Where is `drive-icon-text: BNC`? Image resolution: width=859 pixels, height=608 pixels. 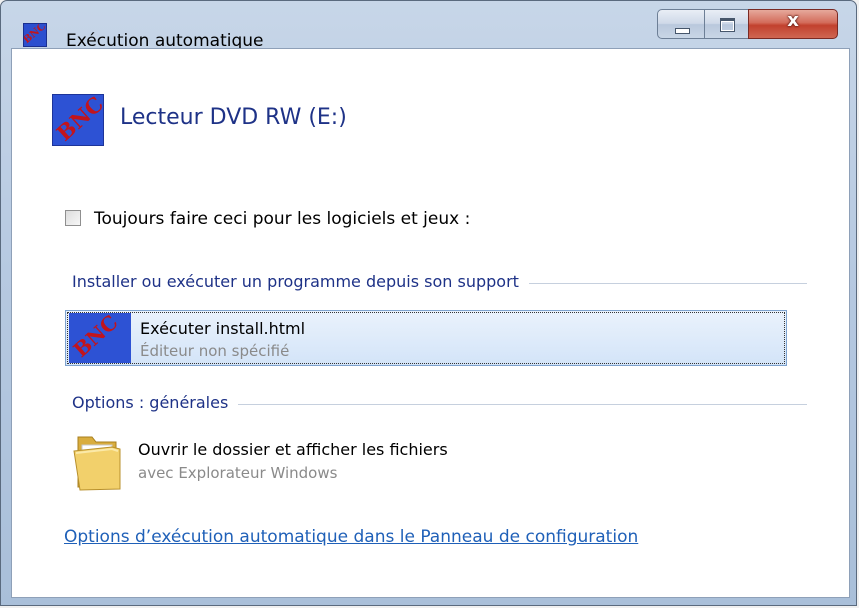 drive-icon-text: BNC is located at coordinates (78, 120).